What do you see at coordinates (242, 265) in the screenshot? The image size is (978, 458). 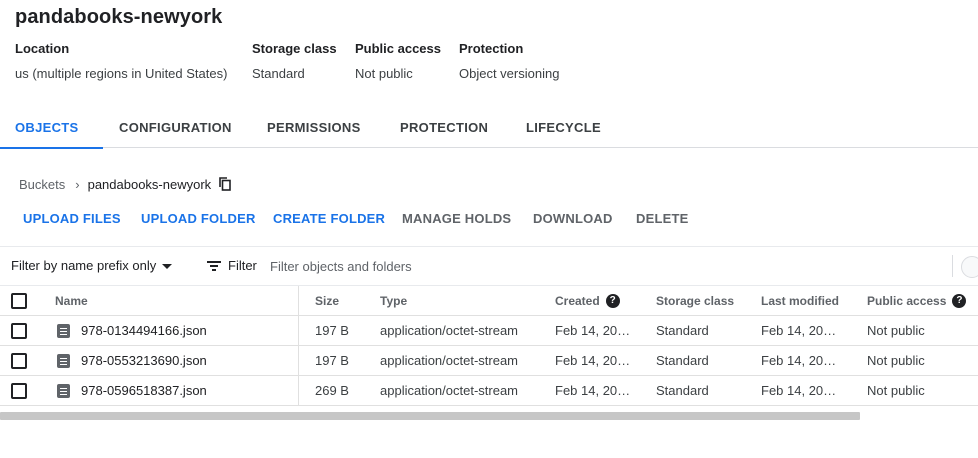 I see `filter-button-label: Filter` at bounding box center [242, 265].